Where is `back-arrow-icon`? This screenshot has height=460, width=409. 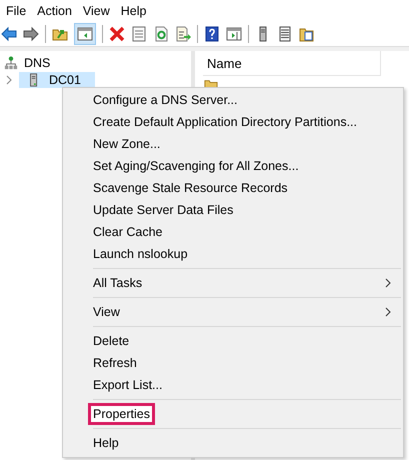 back-arrow-icon is located at coordinates (9, 34).